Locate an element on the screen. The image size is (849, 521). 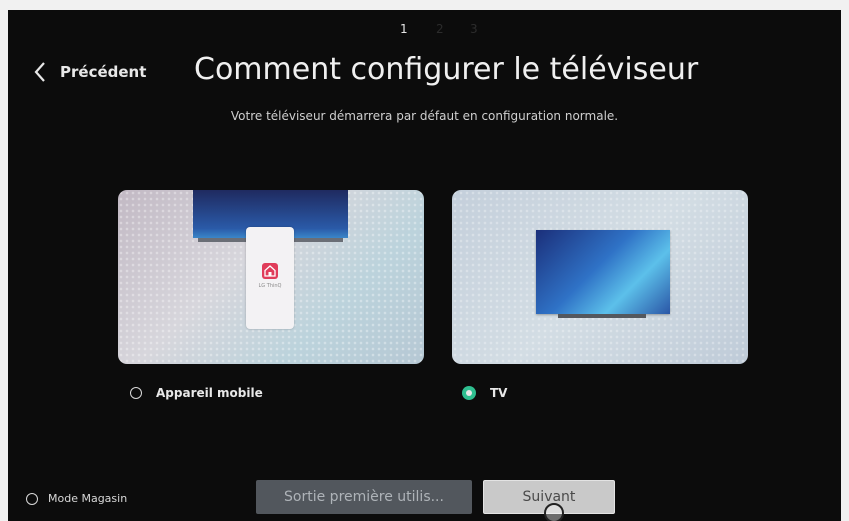
option-mobile: Appareil mobile is located at coordinates (196, 393).